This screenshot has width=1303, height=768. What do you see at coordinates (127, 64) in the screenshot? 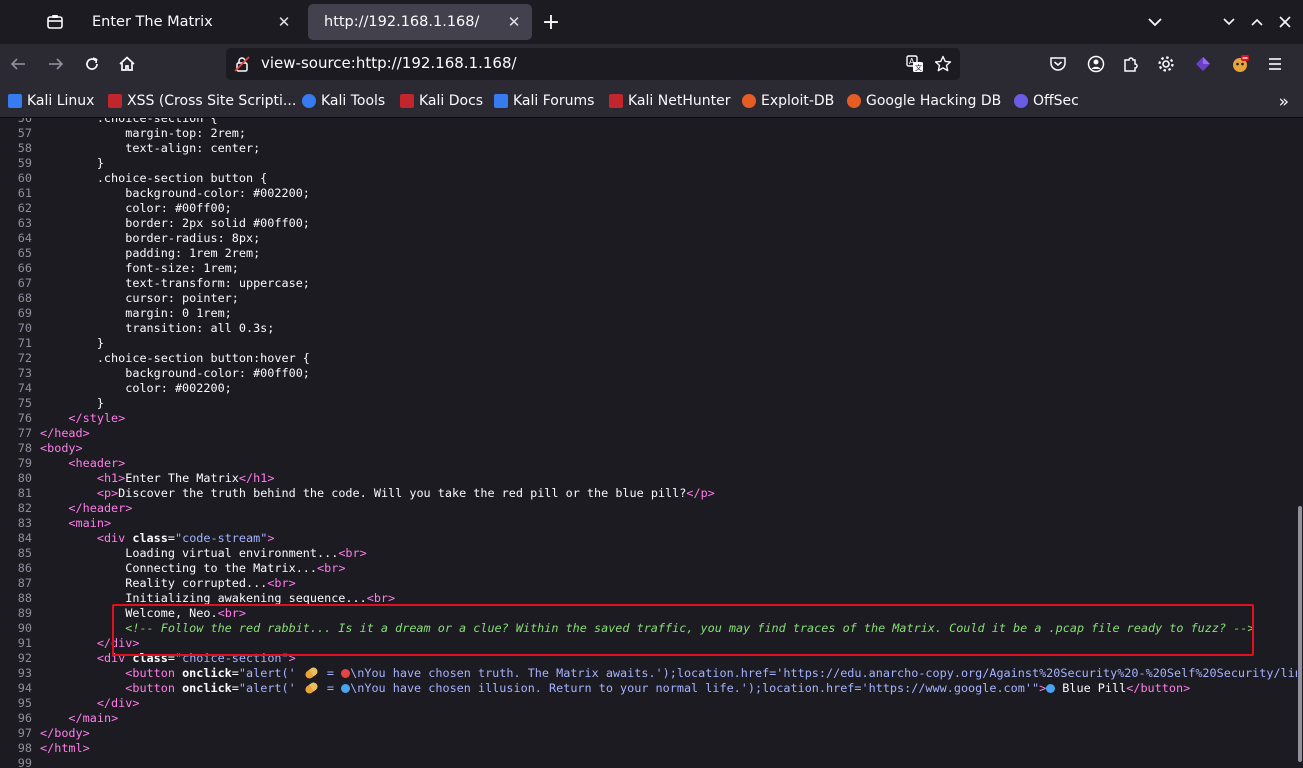
I see `home-button` at bounding box center [127, 64].